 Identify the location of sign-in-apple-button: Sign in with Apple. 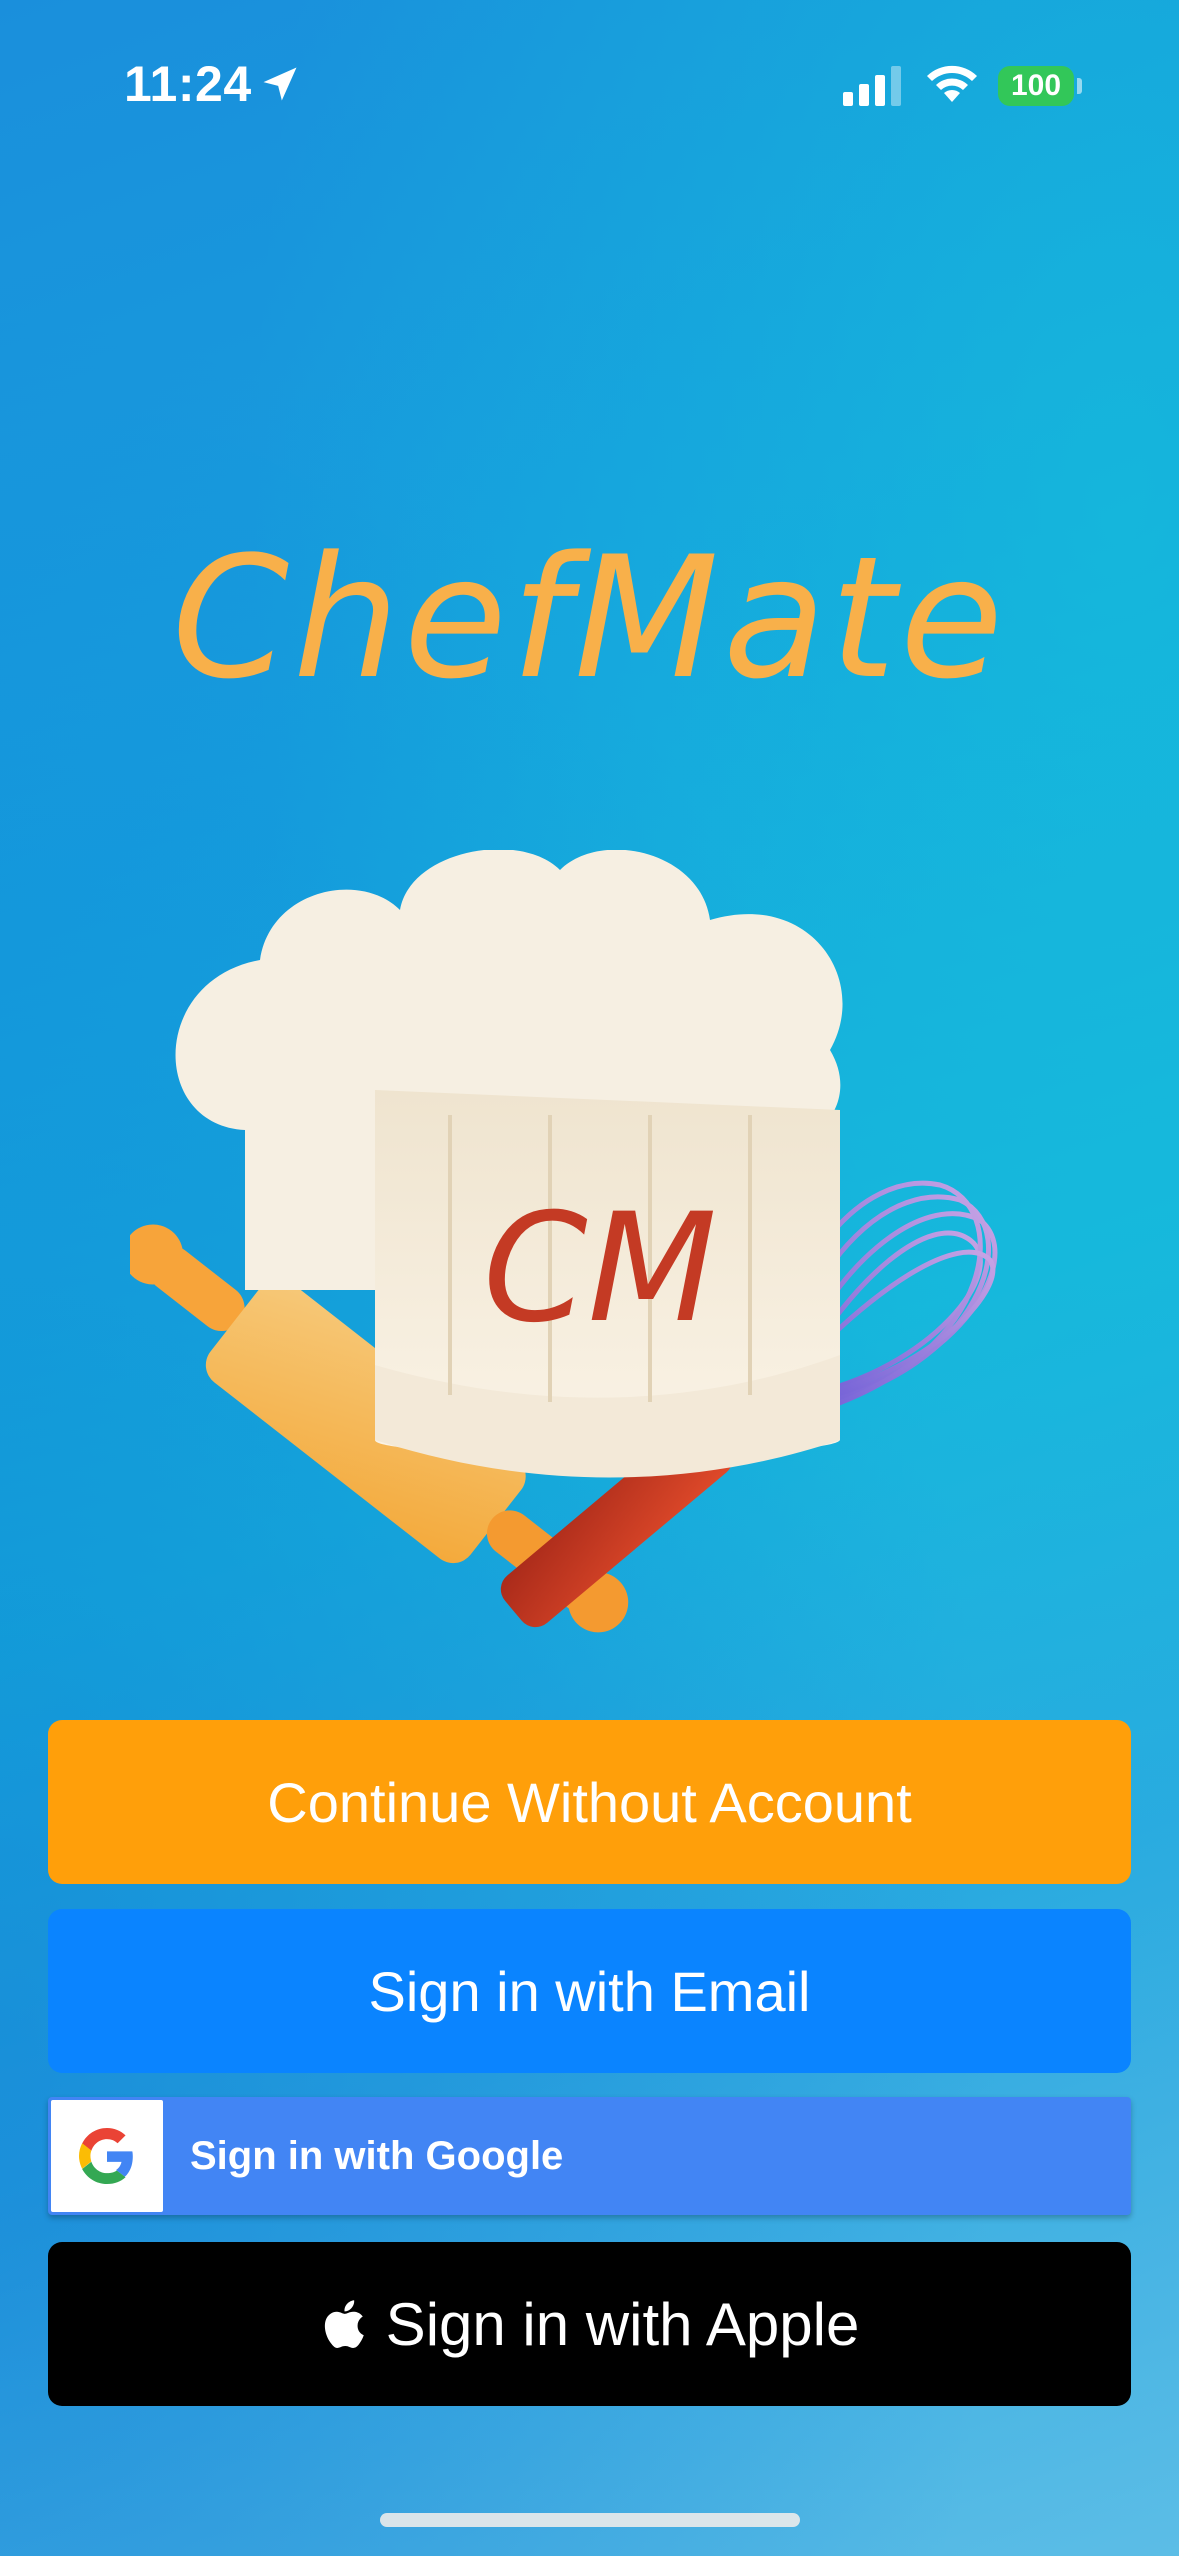
(589, 2324).